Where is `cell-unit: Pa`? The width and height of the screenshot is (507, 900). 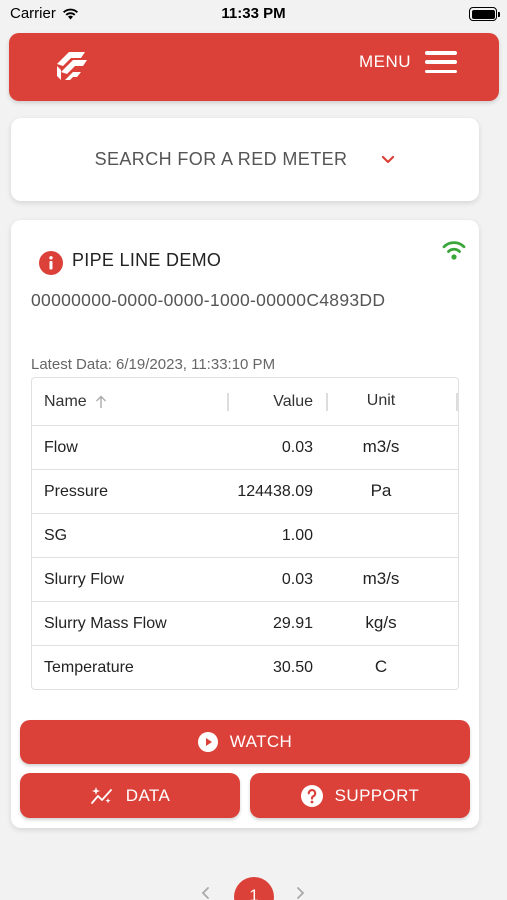
cell-unit: Pa is located at coordinates (381, 490).